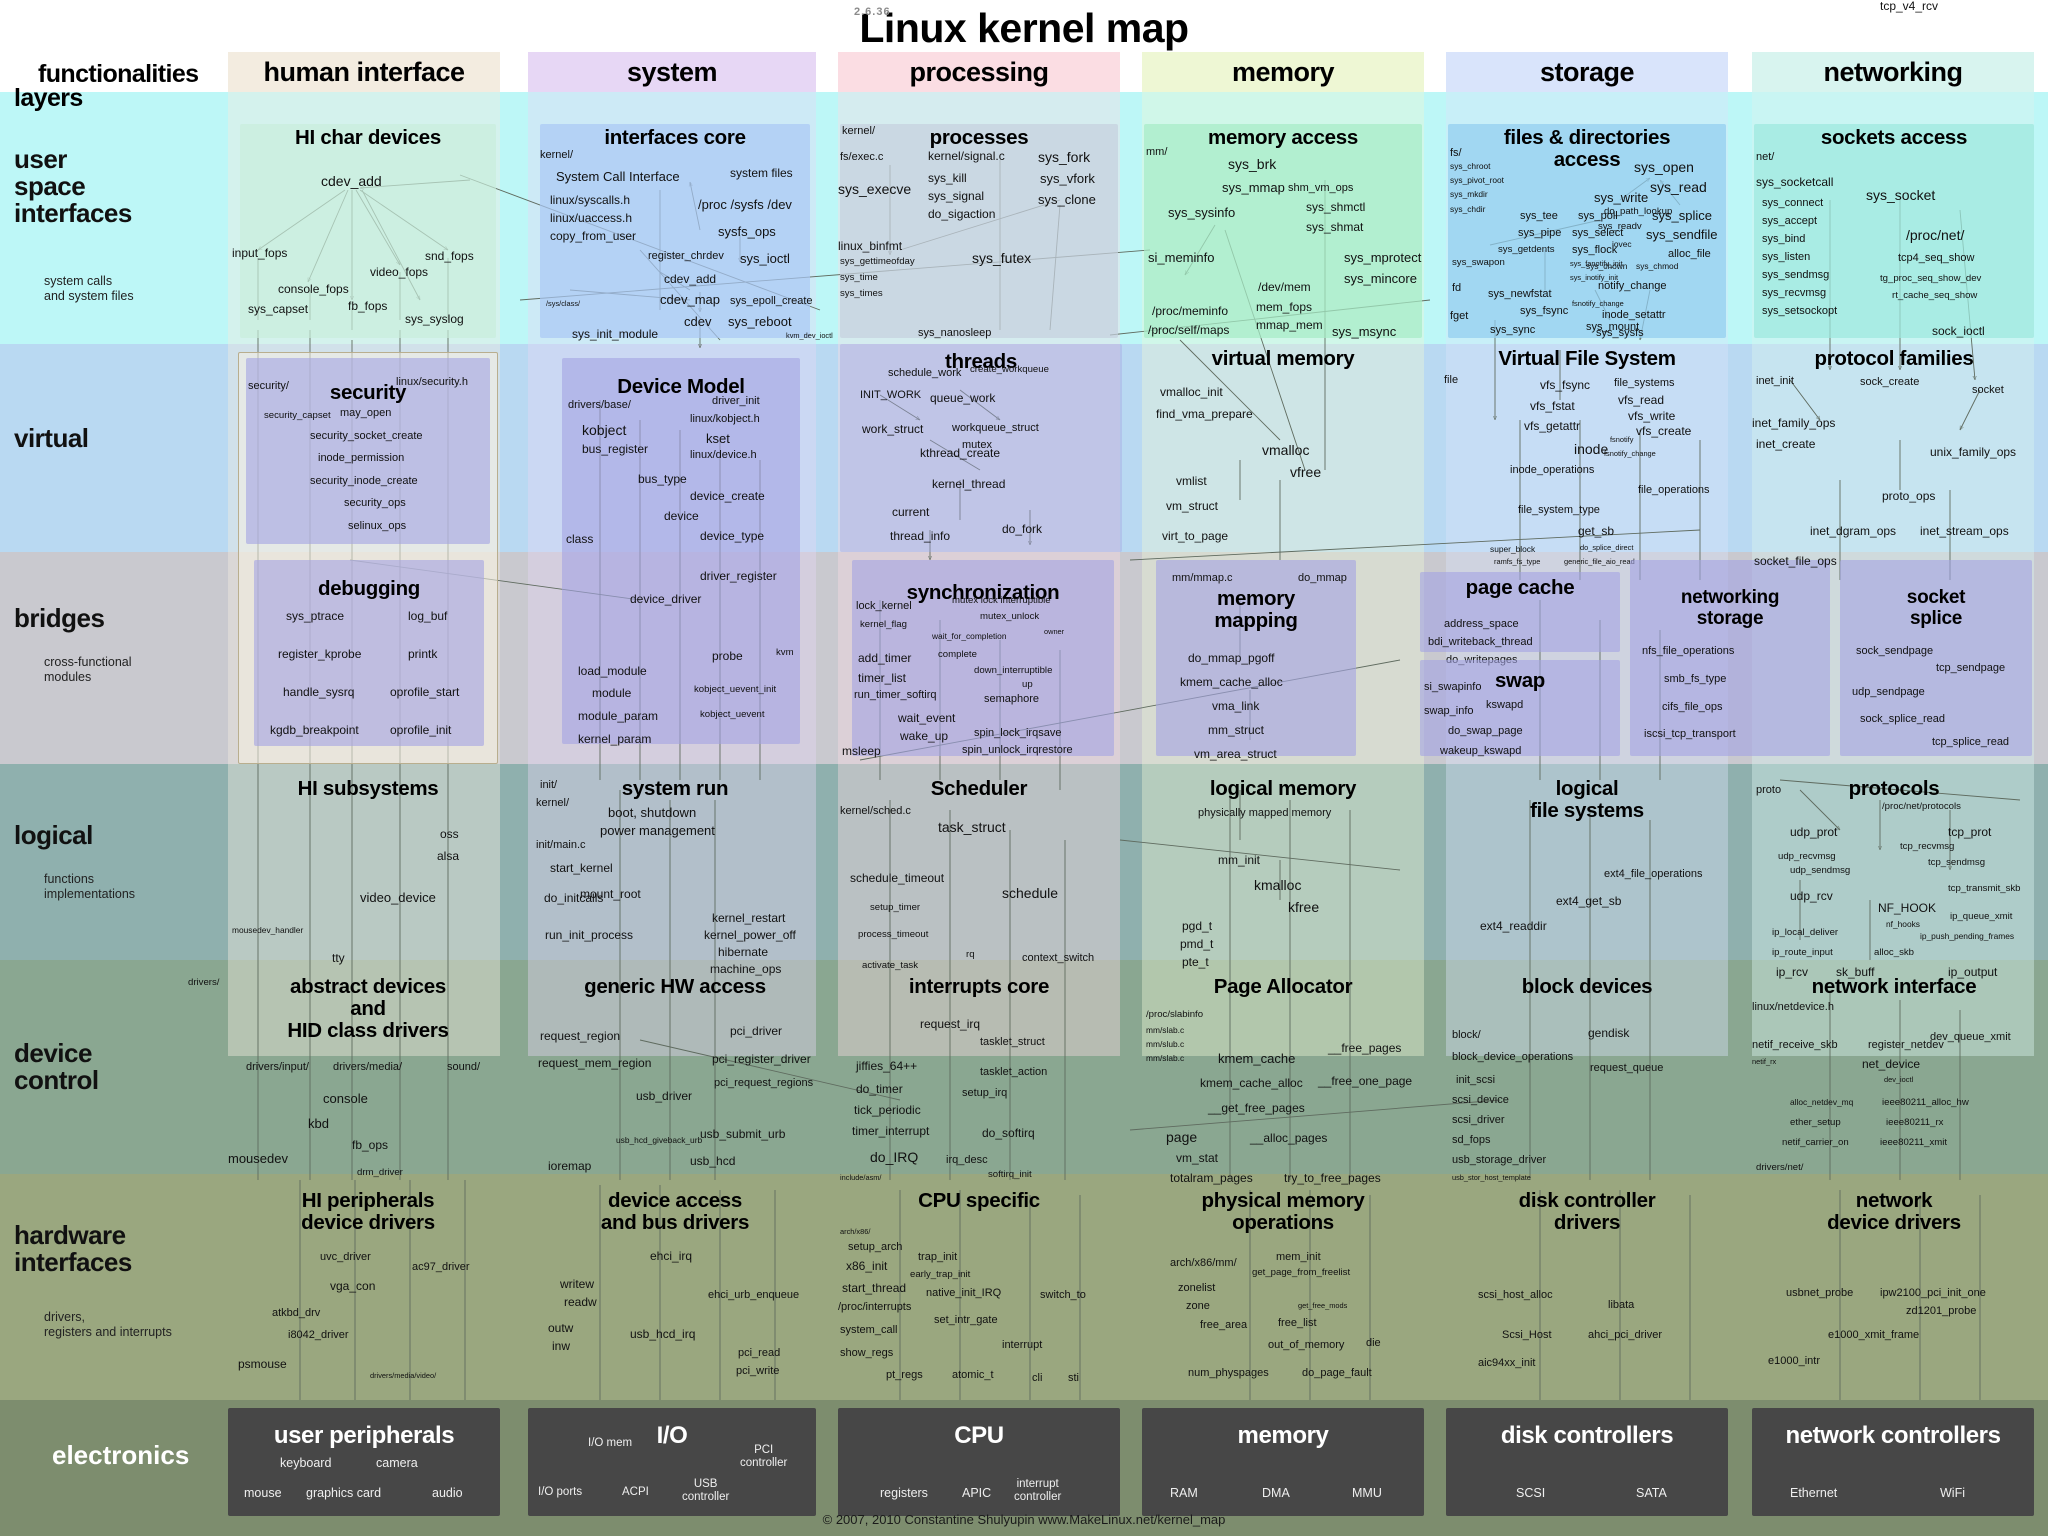  I want to click on symbol-oprofile-start: oprofile_start, so click(425, 692).